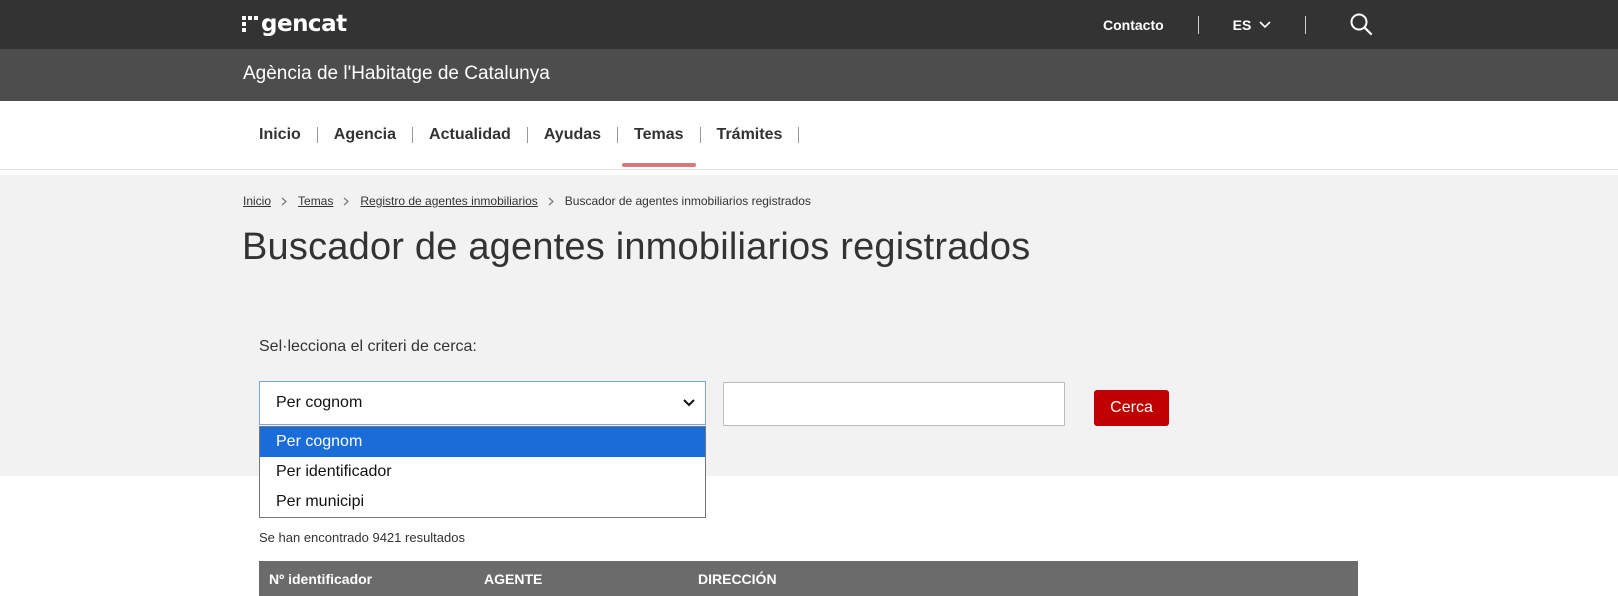 Image resolution: width=1618 pixels, height=596 pixels. What do you see at coordinates (482, 403) in the screenshot?
I see `criteria-select: Per cognom` at bounding box center [482, 403].